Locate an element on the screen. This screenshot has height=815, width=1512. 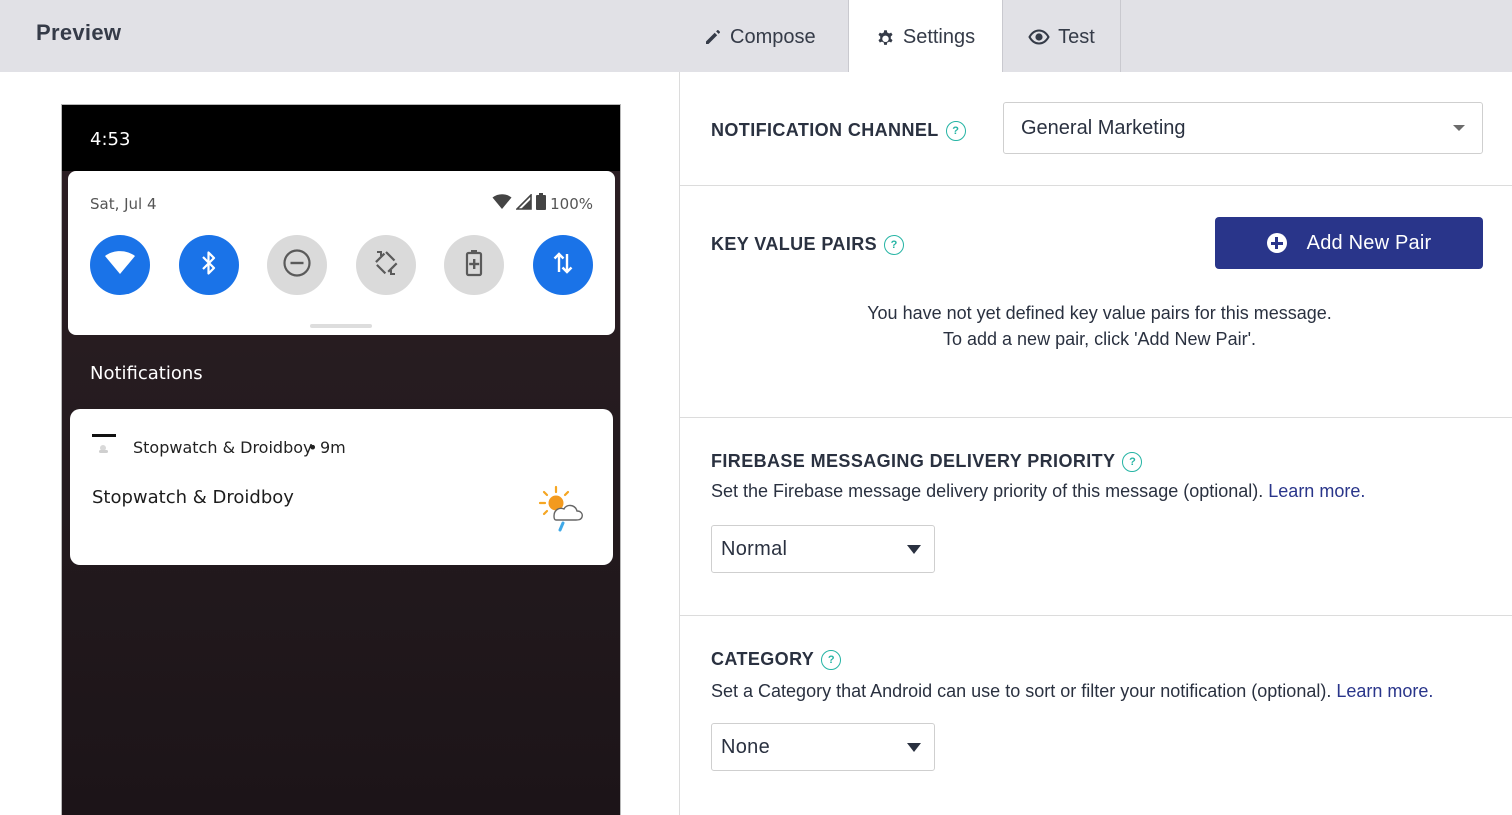
battery-icon is located at coordinates (541, 203).